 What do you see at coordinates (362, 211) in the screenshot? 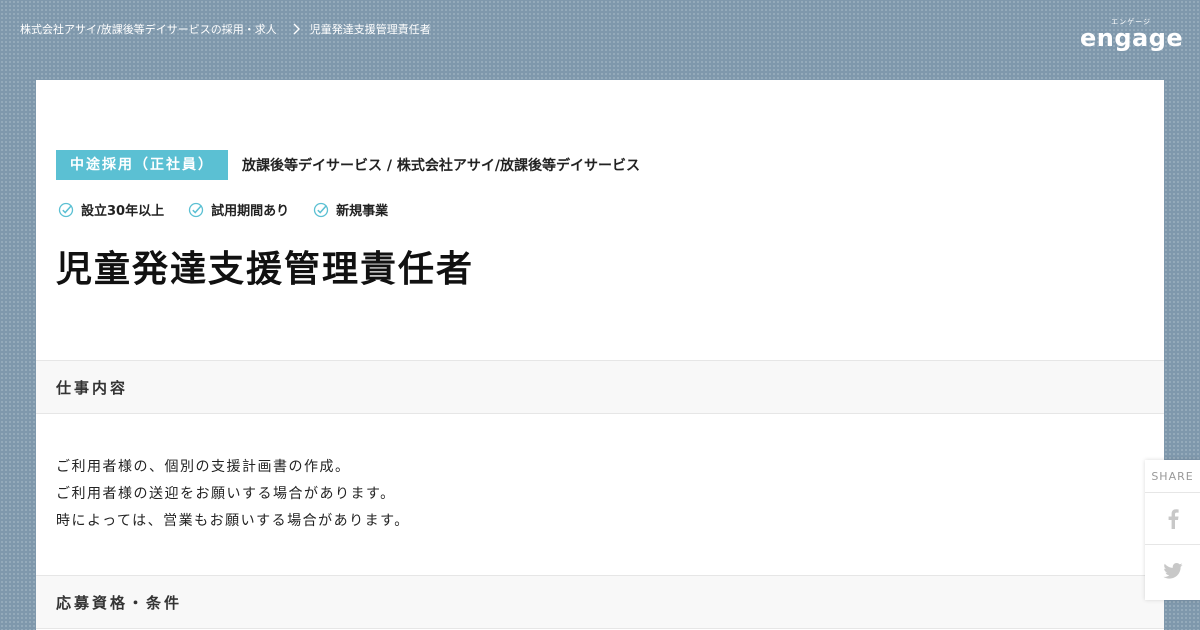
I see `feature-label: 新規事業` at bounding box center [362, 211].